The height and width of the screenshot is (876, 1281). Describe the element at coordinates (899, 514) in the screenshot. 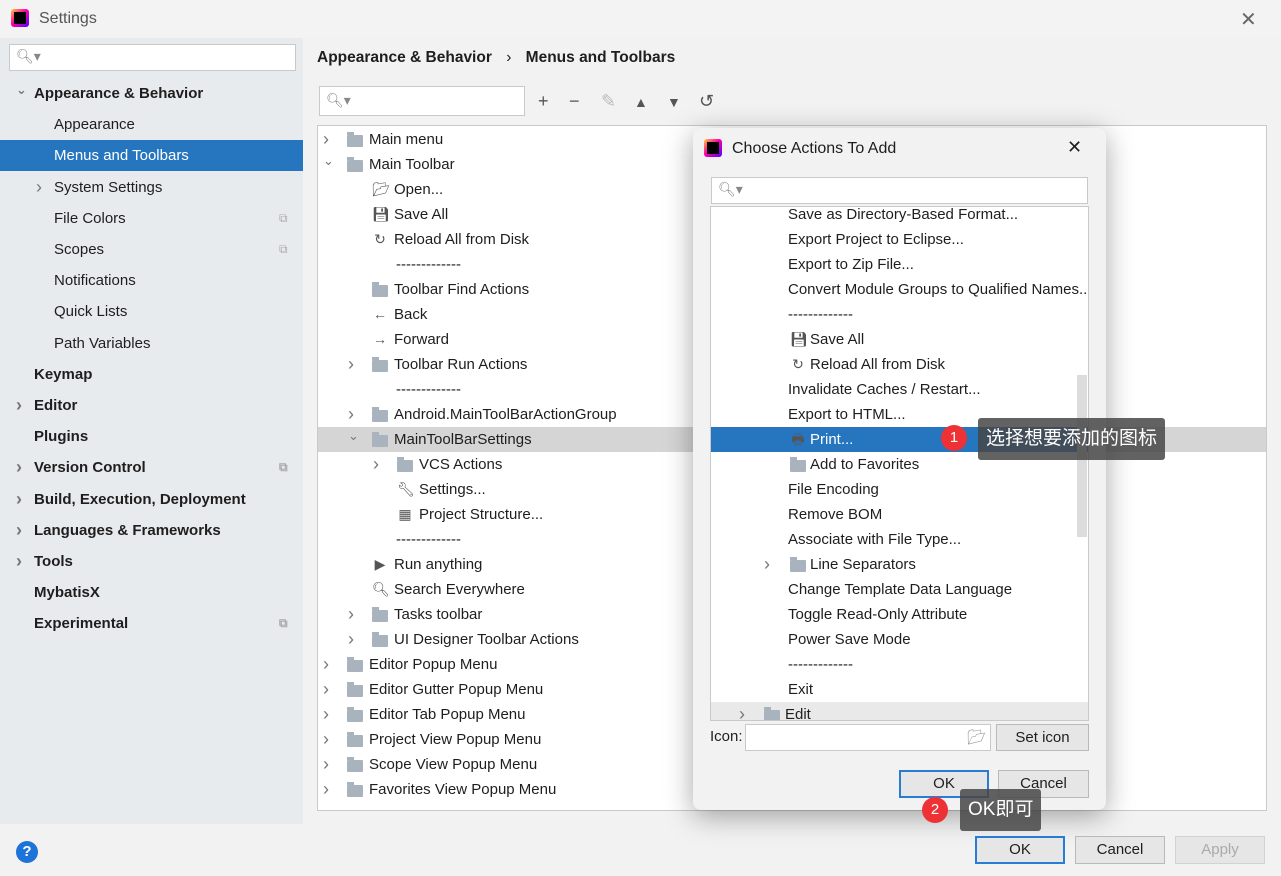

I see `tree-row: Remove BOM` at that location.